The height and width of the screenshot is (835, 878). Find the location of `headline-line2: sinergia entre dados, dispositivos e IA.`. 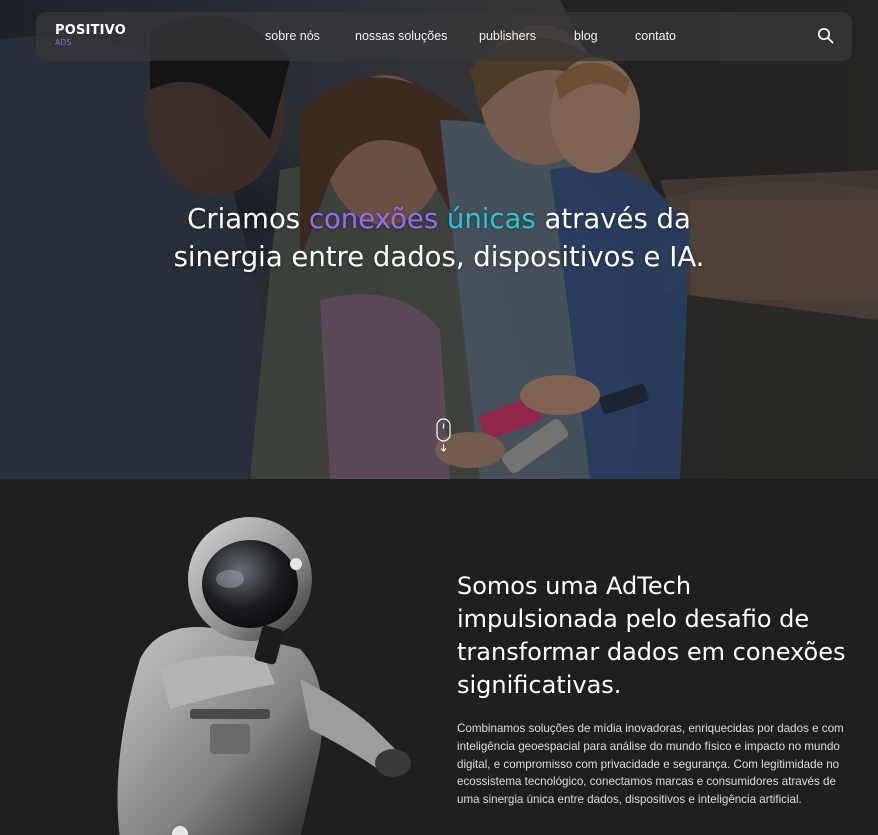

headline-line2: sinergia entre dados, dispositivos e IA. is located at coordinates (439, 257).